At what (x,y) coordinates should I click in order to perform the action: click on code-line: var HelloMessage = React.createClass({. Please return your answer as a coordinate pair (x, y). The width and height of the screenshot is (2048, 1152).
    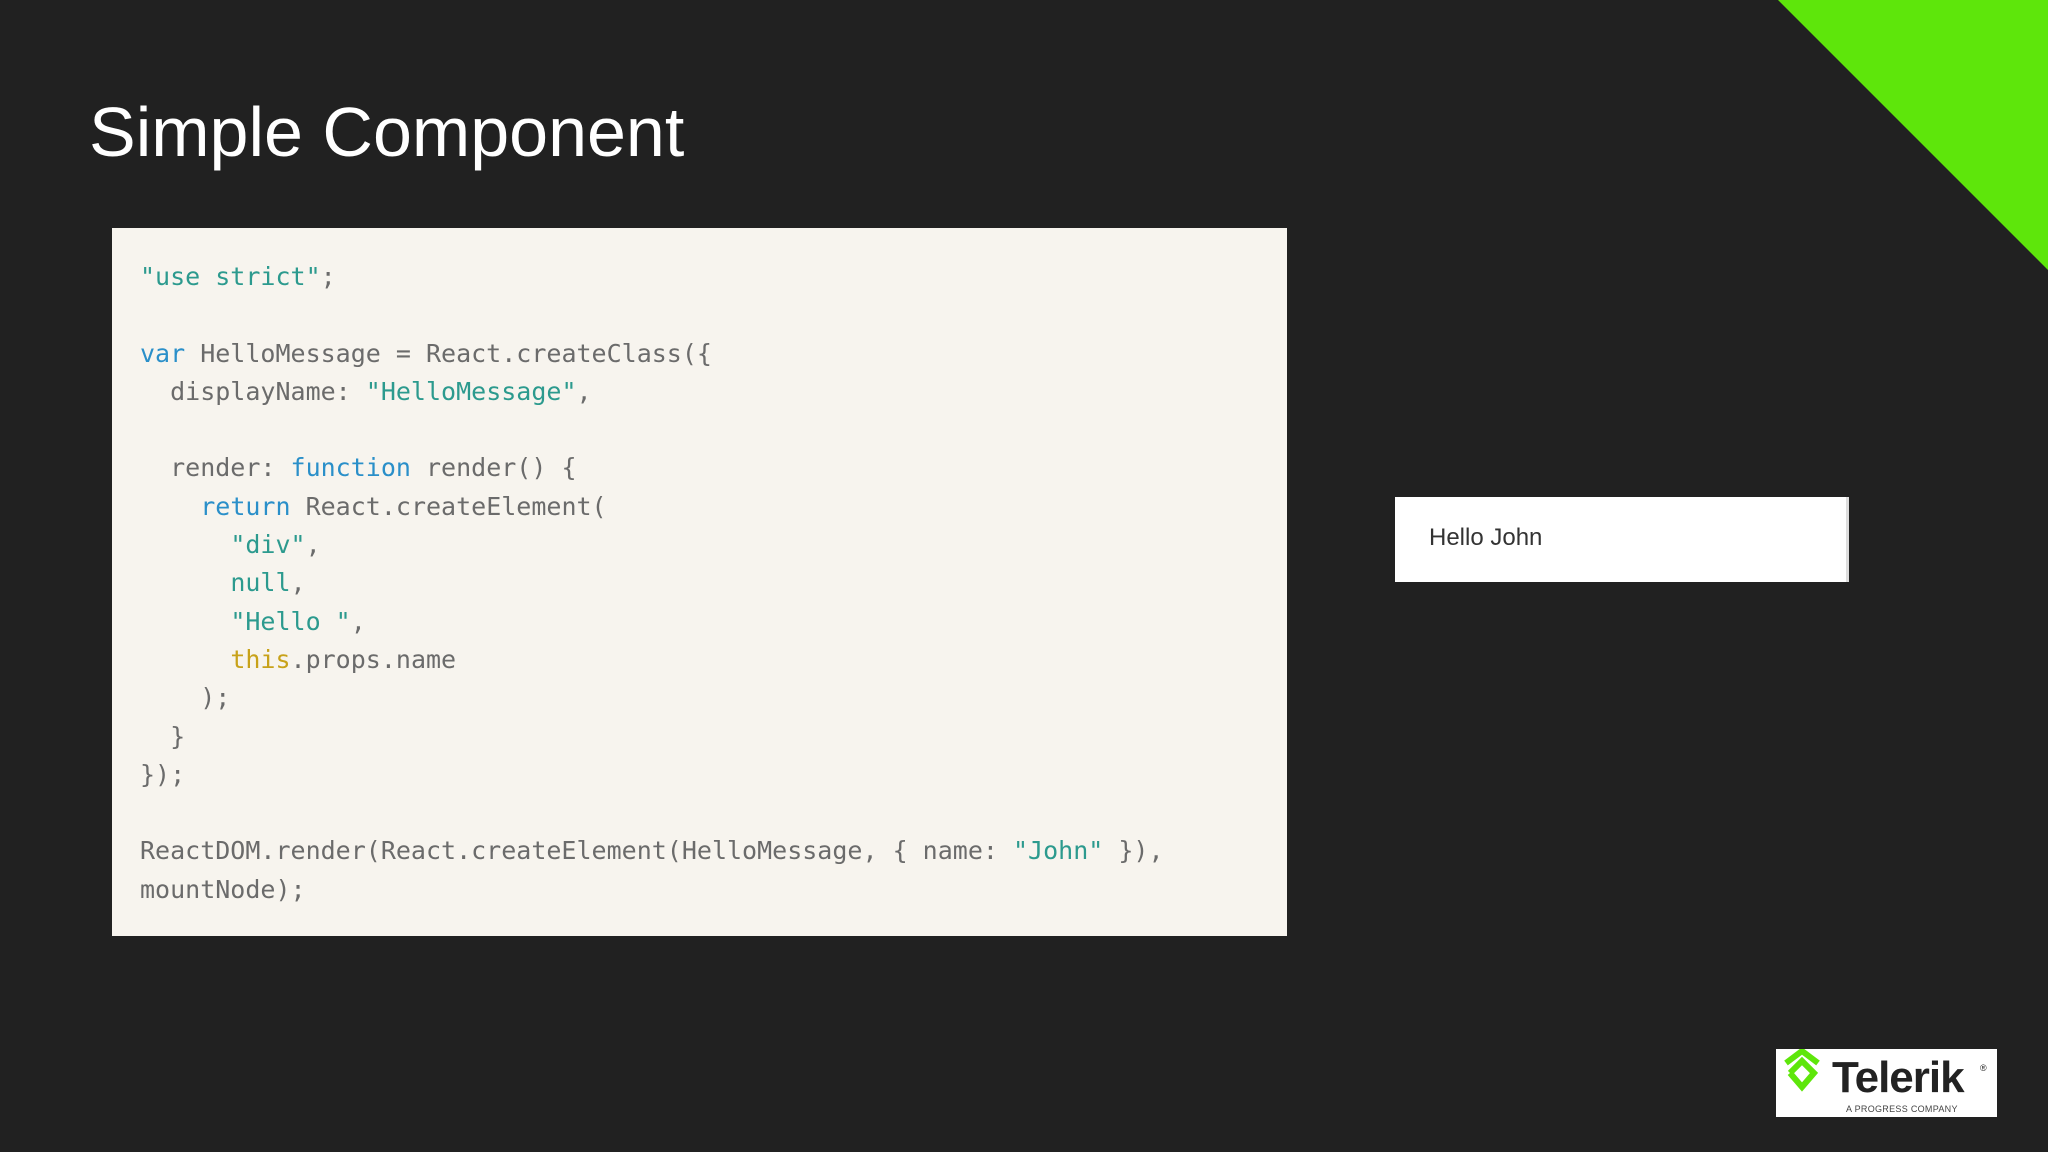
    Looking at the image, I should click on (652, 354).